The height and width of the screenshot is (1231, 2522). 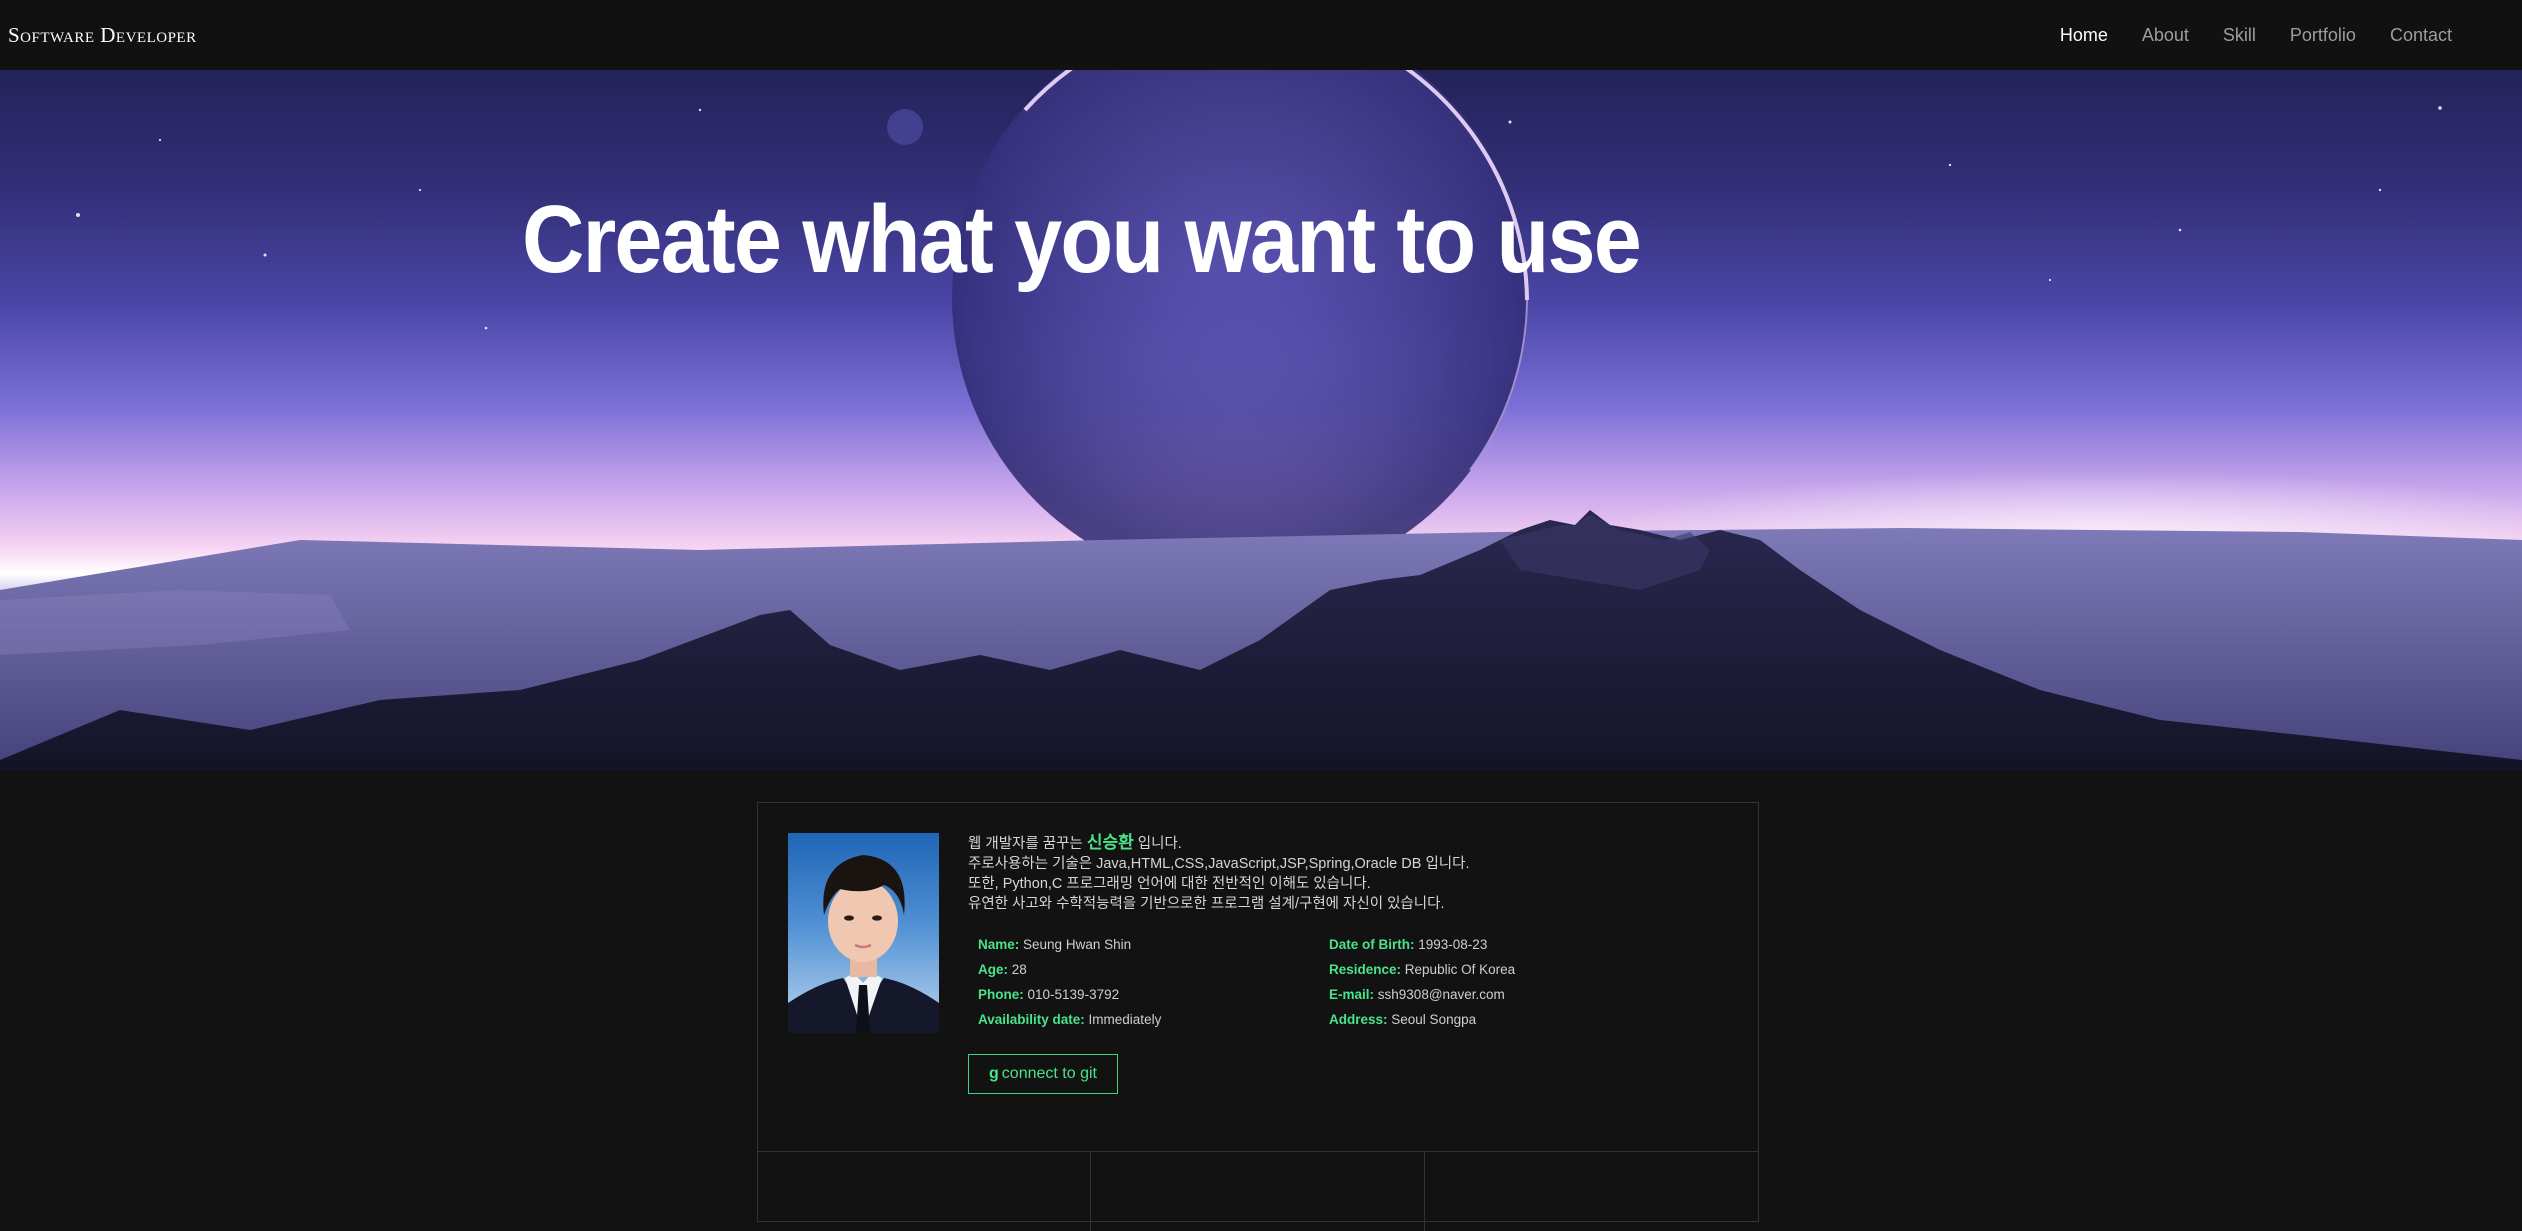 I want to click on detail-value: Seung Hwan Shin, so click(x=1077, y=944).